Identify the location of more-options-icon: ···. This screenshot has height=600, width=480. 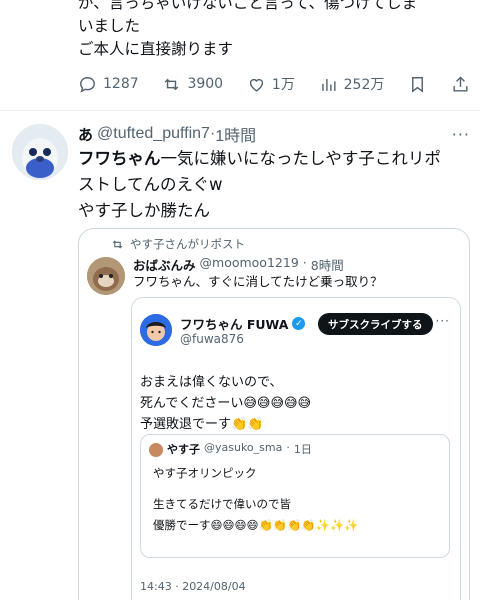
(461, 134).